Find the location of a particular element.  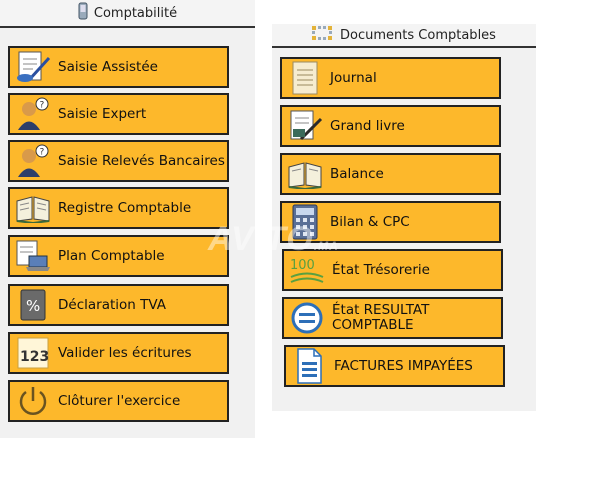

balance-label: Balance is located at coordinates (357, 173).